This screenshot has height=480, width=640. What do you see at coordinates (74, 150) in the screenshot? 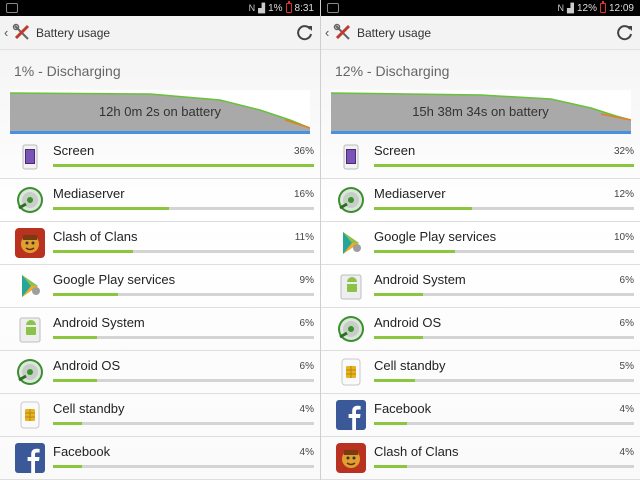
I see `app-name: Screen` at bounding box center [74, 150].